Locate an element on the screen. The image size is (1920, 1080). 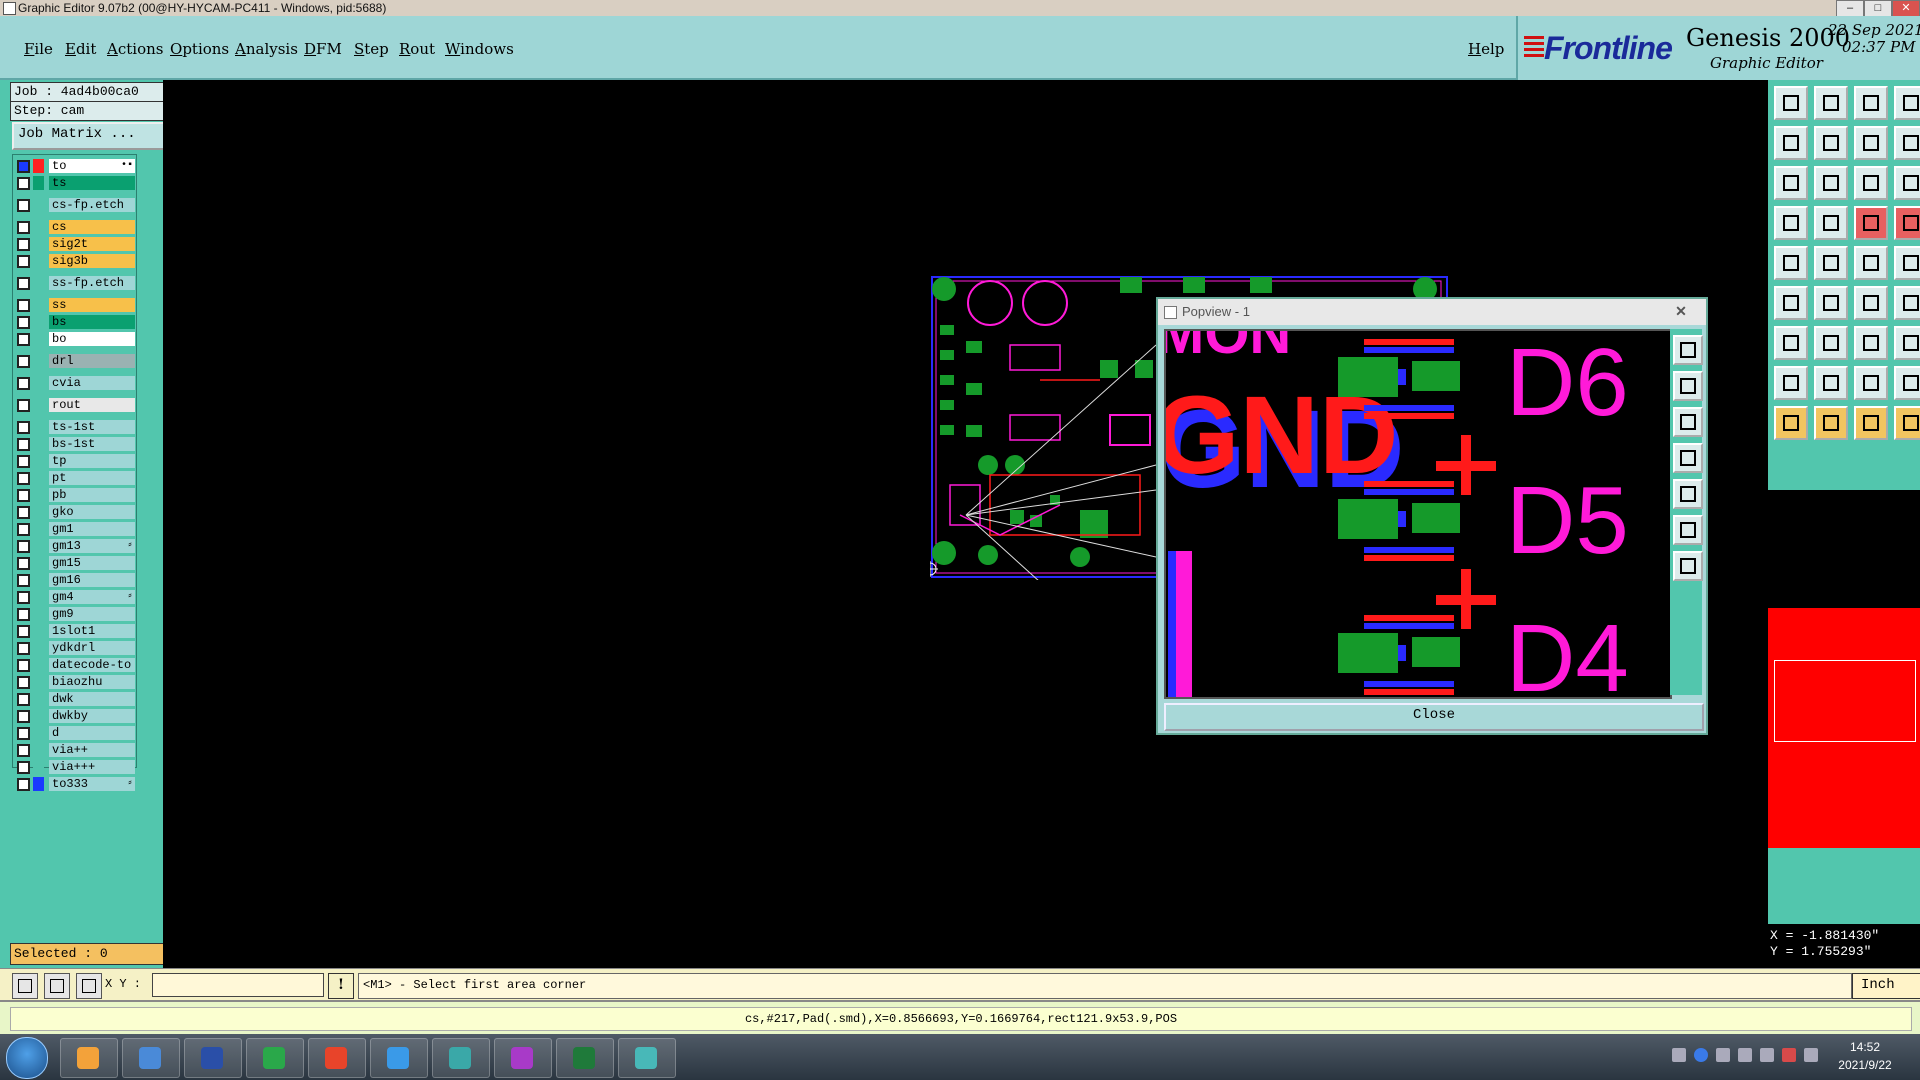
angle-icon is located at coordinates (1831, 263).